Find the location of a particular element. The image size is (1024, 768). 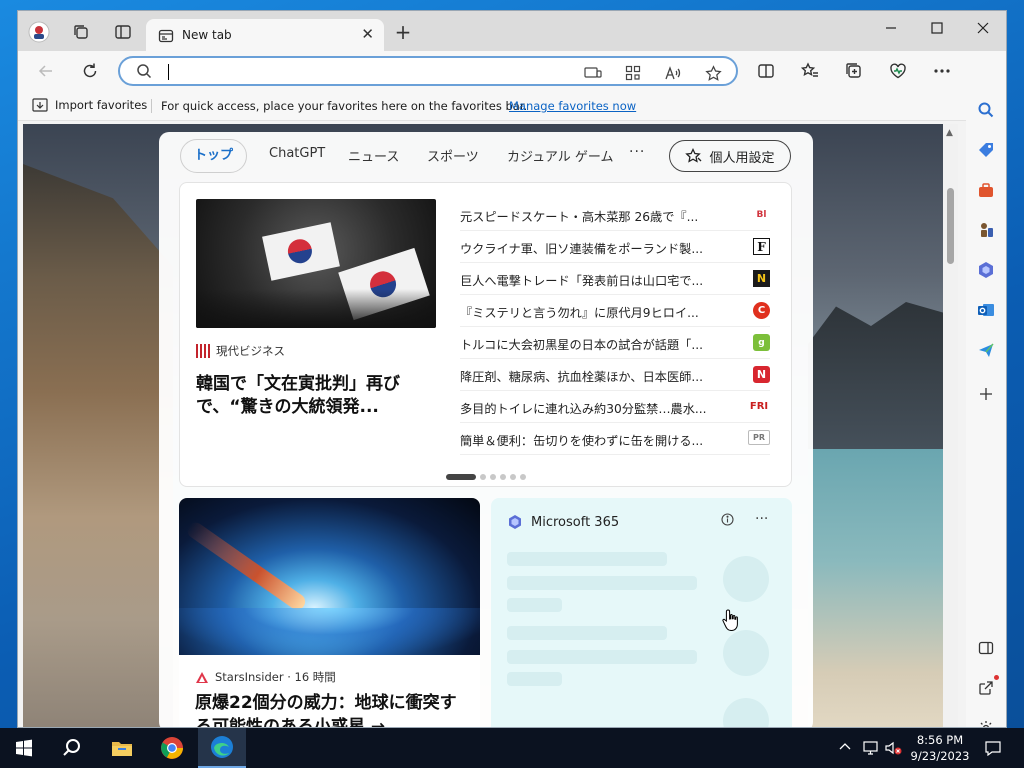

hero-image is located at coordinates (316, 263).